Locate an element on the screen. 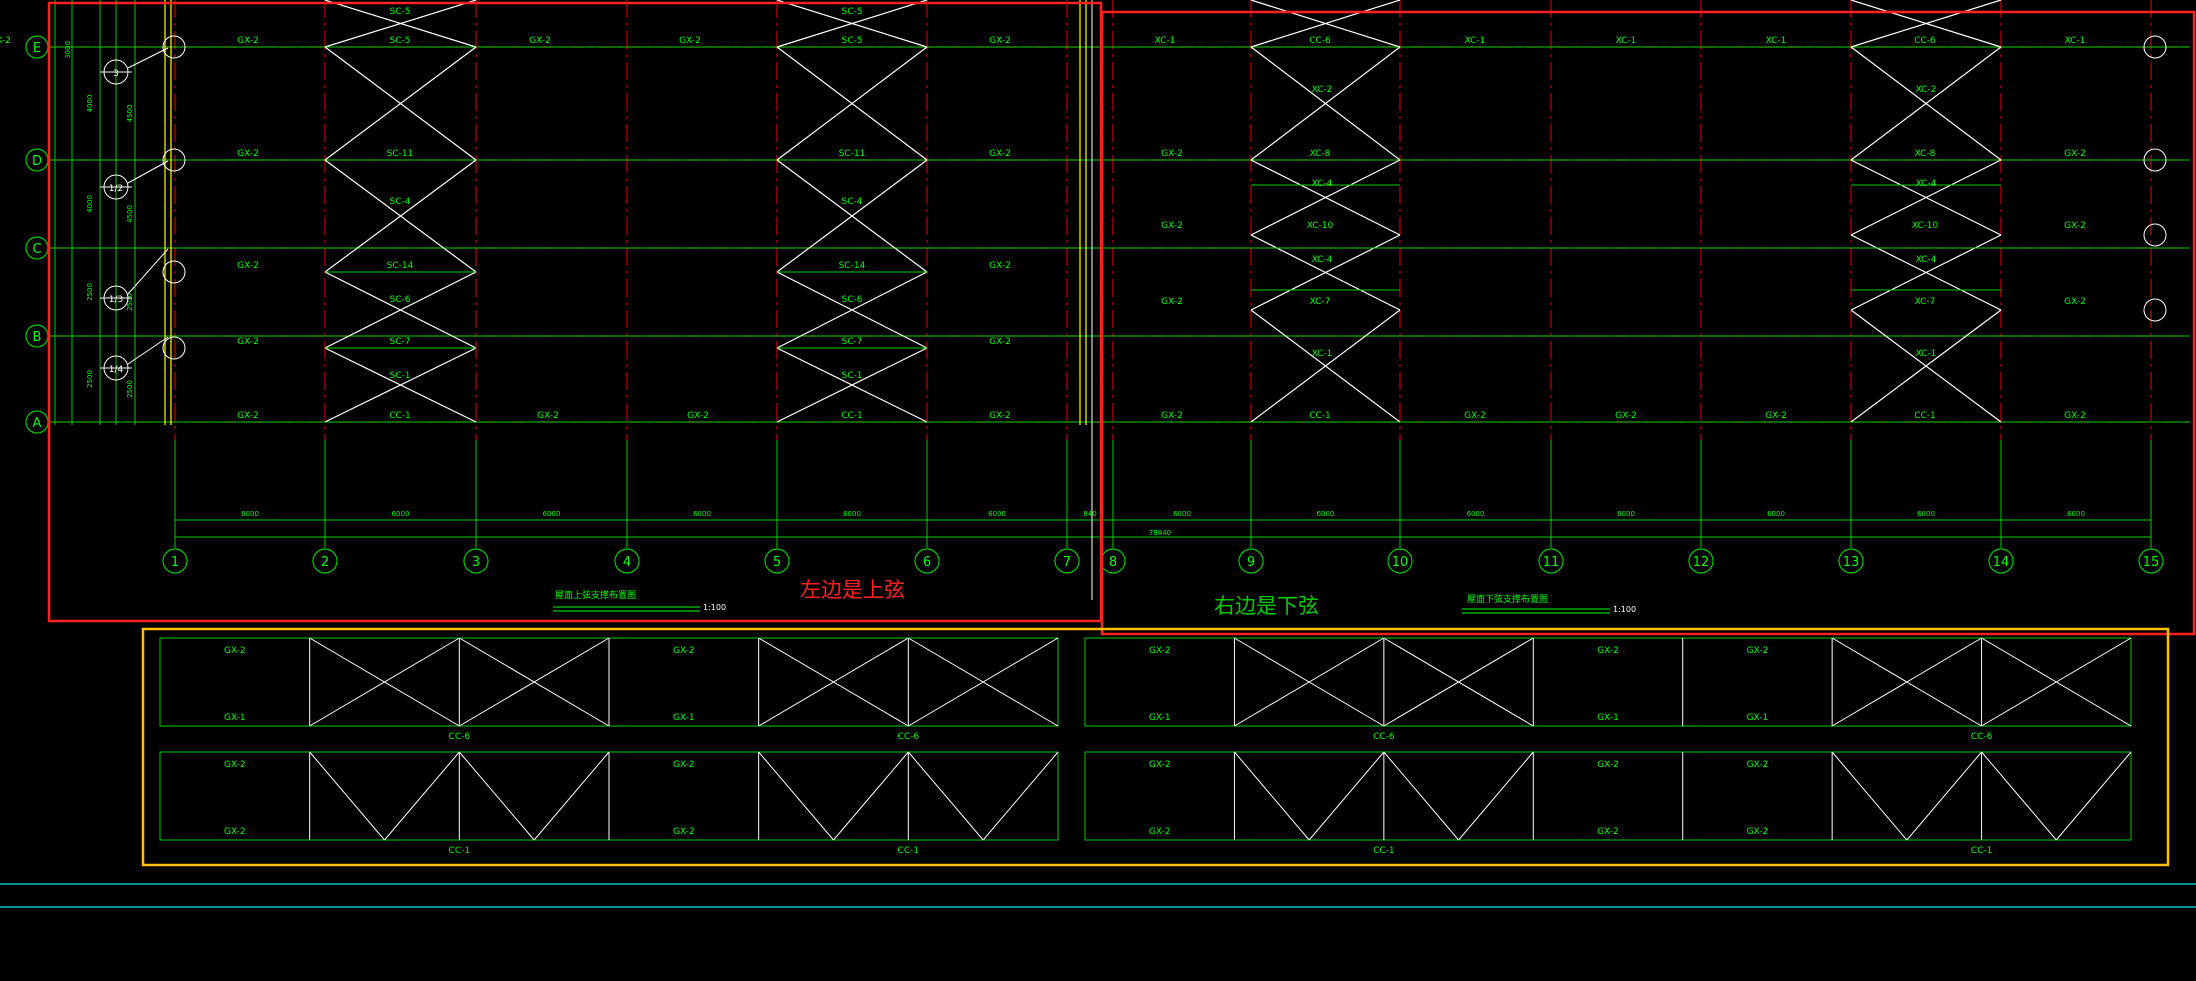 This screenshot has height=981, width=2196. member-label: XC-7 is located at coordinates (1320, 302).